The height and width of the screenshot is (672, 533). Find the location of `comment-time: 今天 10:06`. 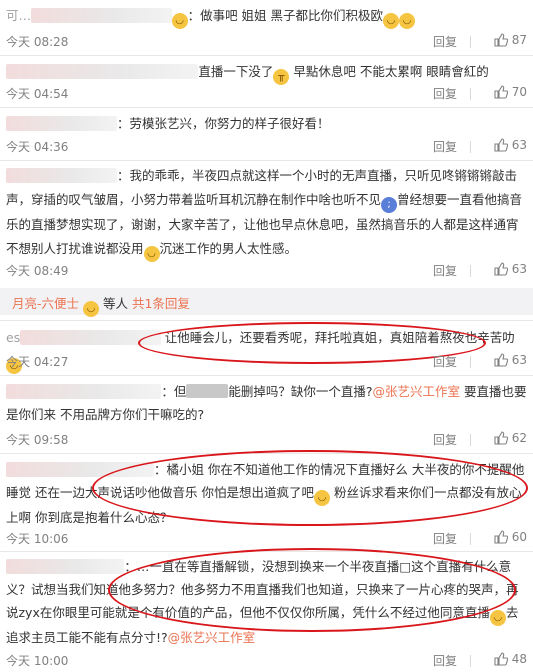

comment-time: 今天 10:06 is located at coordinates (37, 539).